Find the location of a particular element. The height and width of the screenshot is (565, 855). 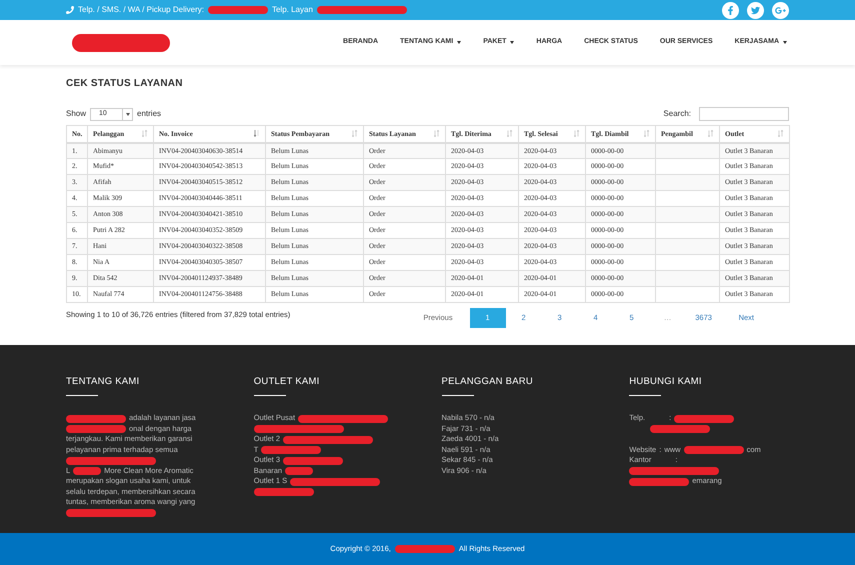

page-title: CEK STATUS LAYANAN is located at coordinates (125, 84).